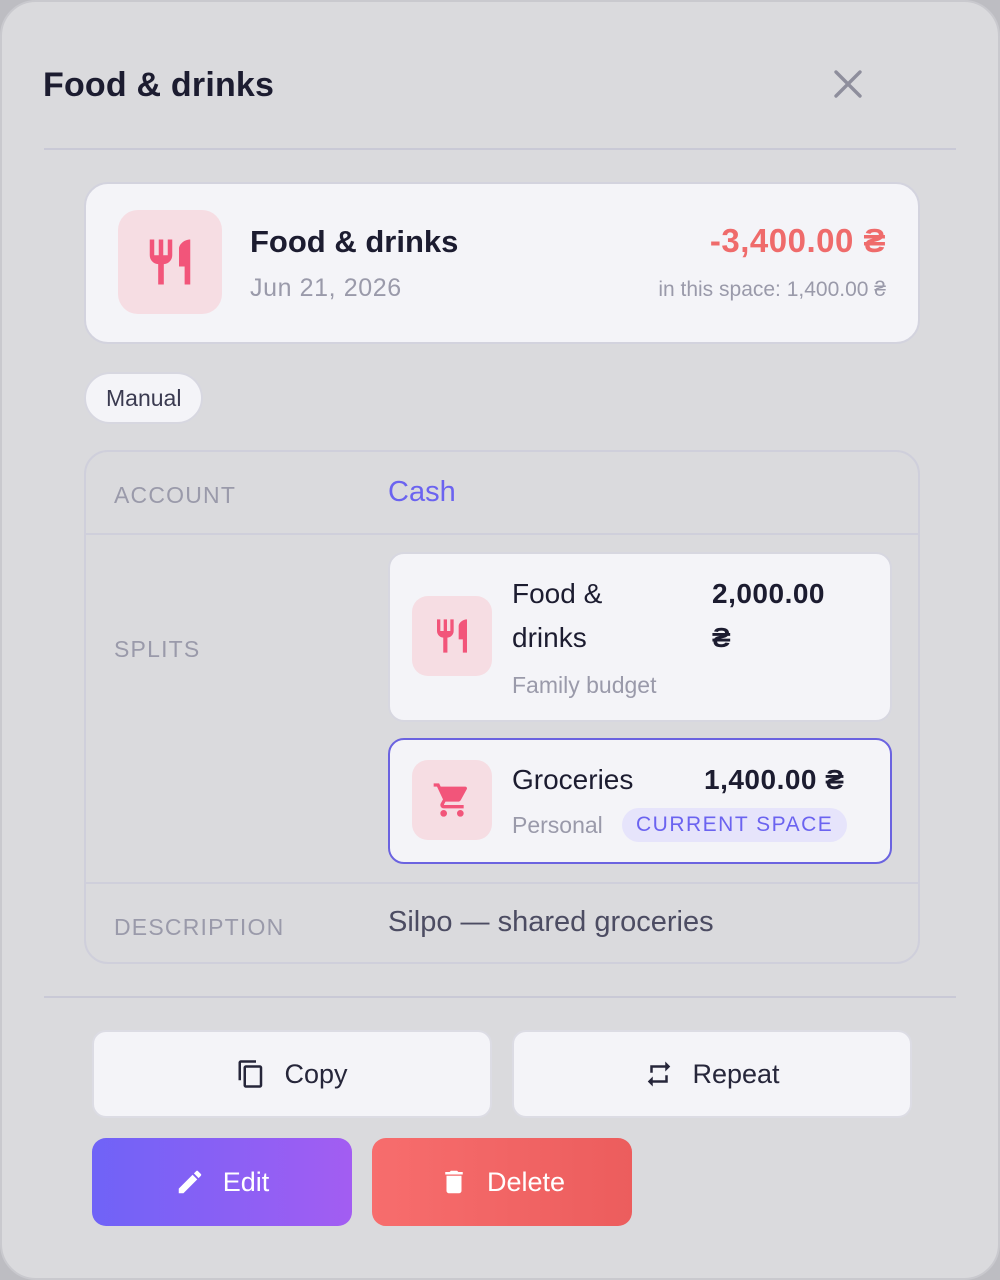 This screenshot has height=1280, width=1000. What do you see at coordinates (549, 637) in the screenshot?
I see `split-name-line2: drinks` at bounding box center [549, 637].